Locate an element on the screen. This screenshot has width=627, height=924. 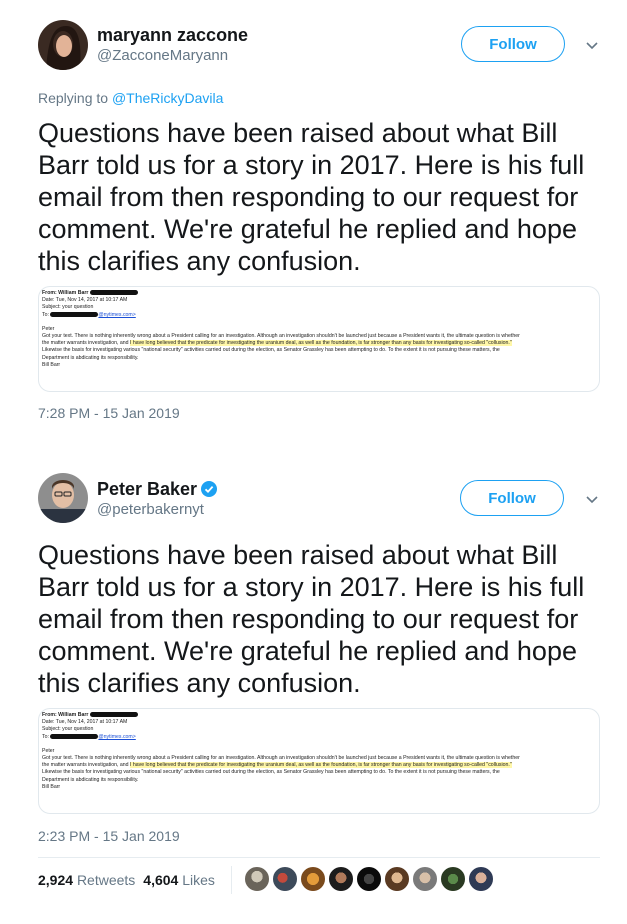
likes-label: Likes is located at coordinates (198, 880).